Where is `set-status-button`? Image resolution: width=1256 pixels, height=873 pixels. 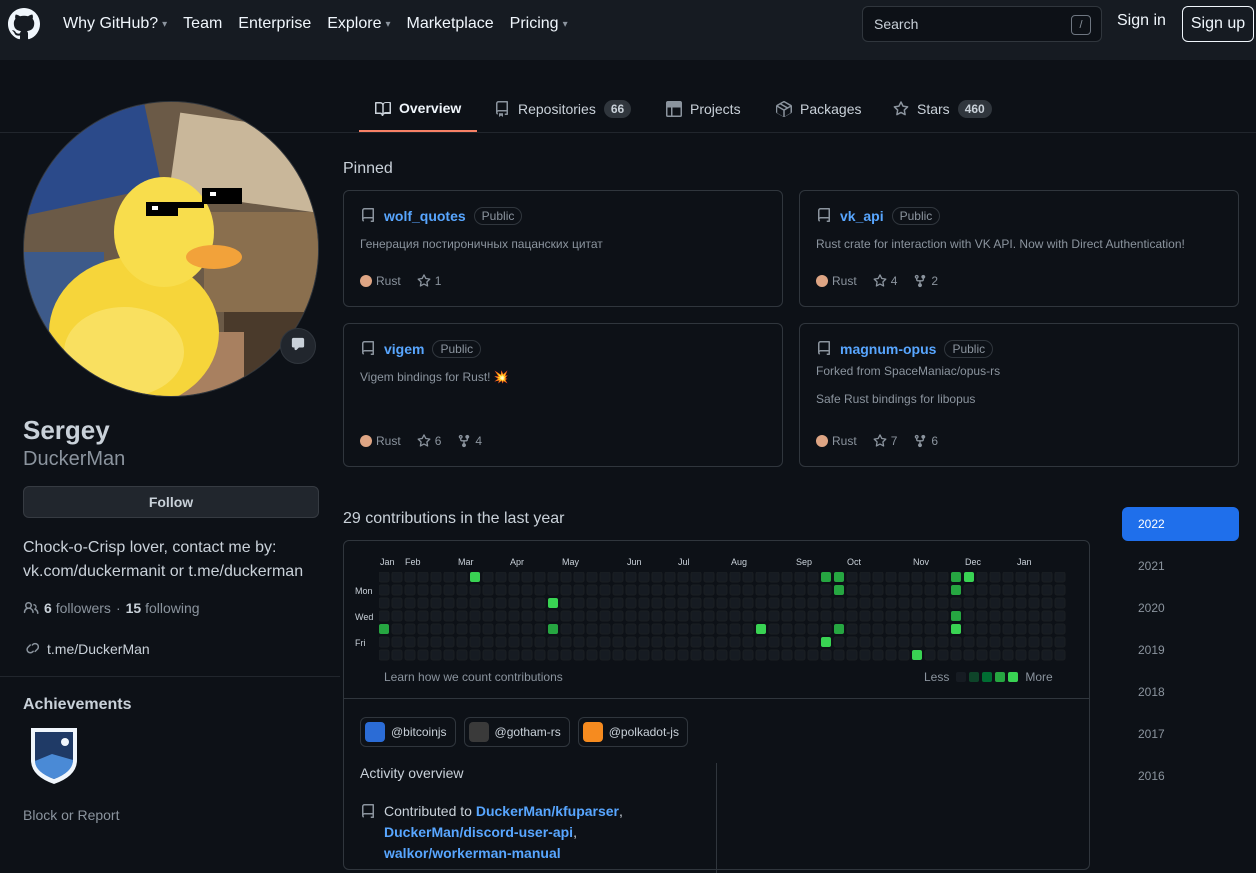
set-status-button is located at coordinates (298, 346).